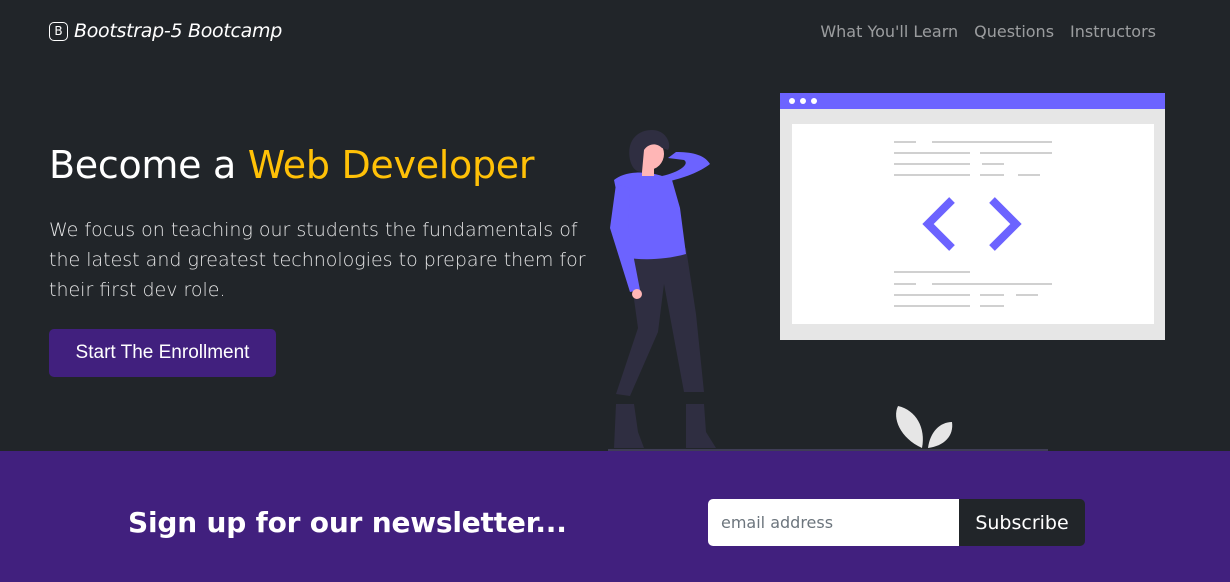 The image size is (1230, 582). What do you see at coordinates (391, 165) in the screenshot?
I see `hero-title-accent: Web Developer` at bounding box center [391, 165].